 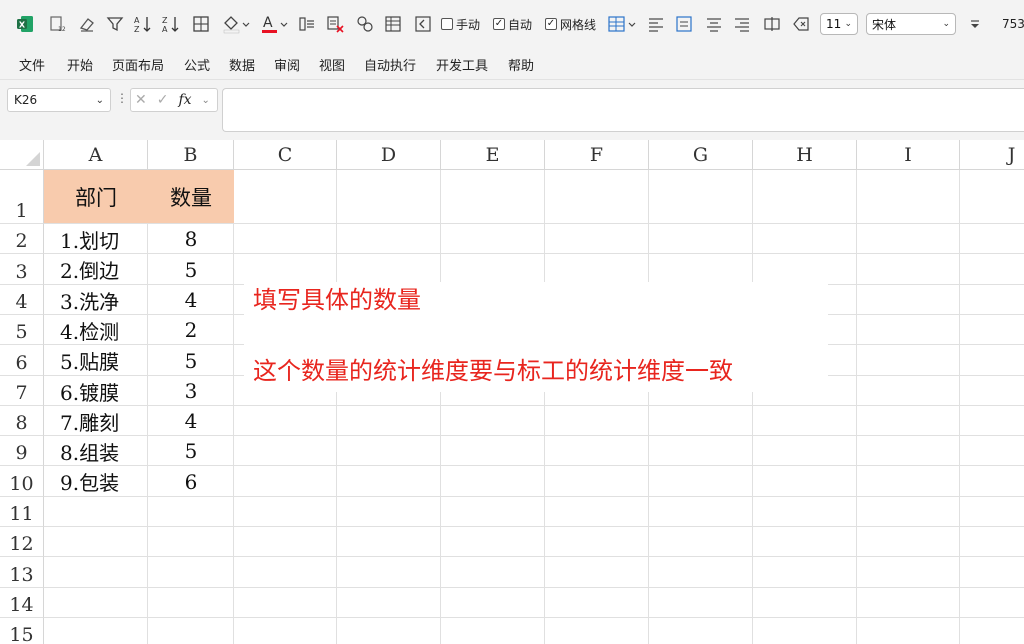 What do you see at coordinates (22, 391) in the screenshot?
I see `row-header-7: 7` at bounding box center [22, 391].